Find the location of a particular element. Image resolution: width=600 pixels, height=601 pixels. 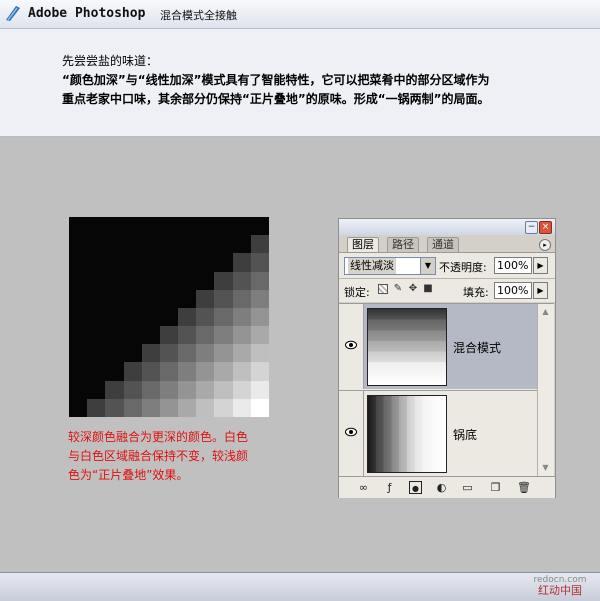

opacity-arrow-icon: ▶ is located at coordinates (540, 265).